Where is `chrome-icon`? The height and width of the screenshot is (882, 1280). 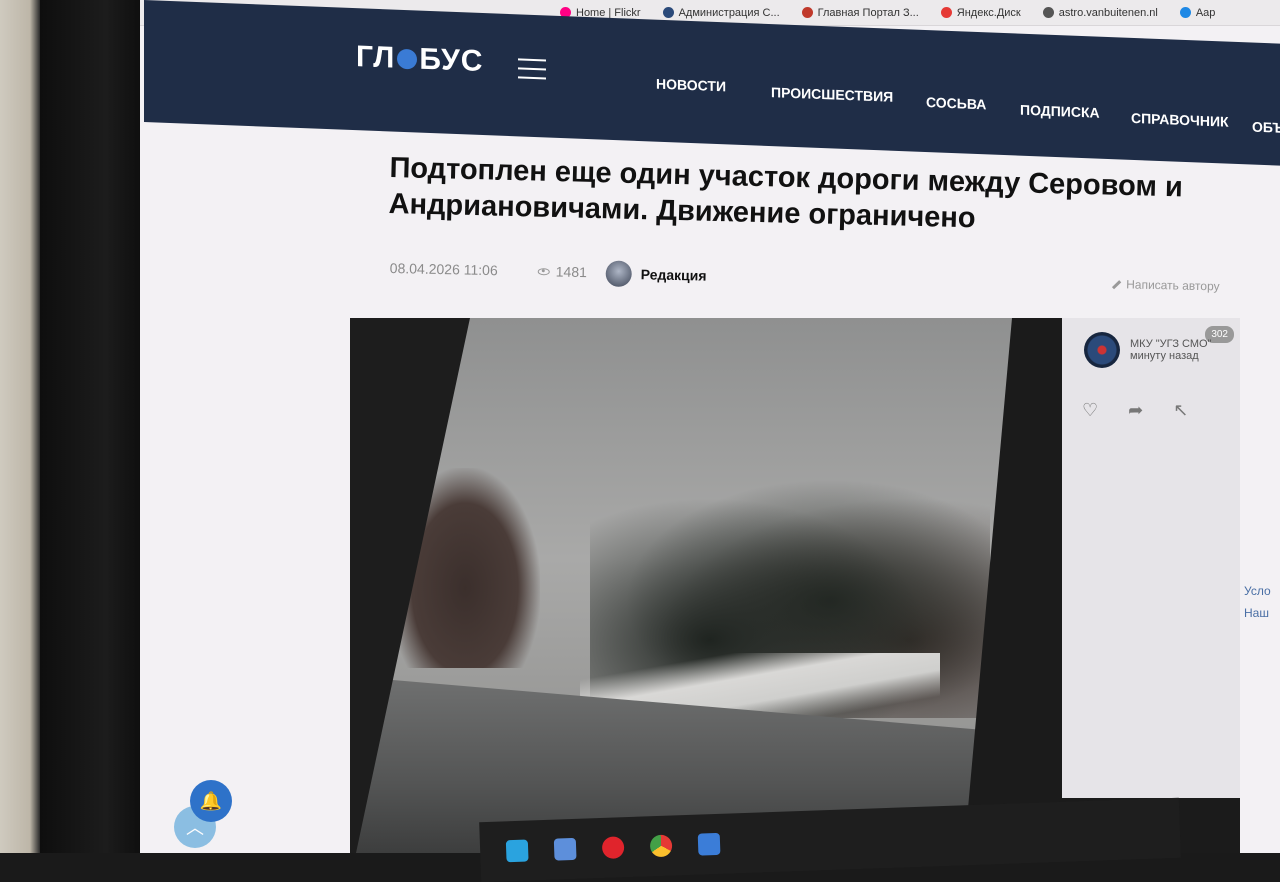
chrome-icon is located at coordinates (661, 846).